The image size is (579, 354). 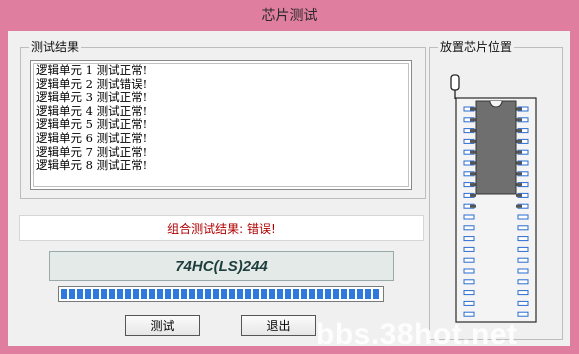 I want to click on title-bar: 芯片测试, so click(x=289, y=15).